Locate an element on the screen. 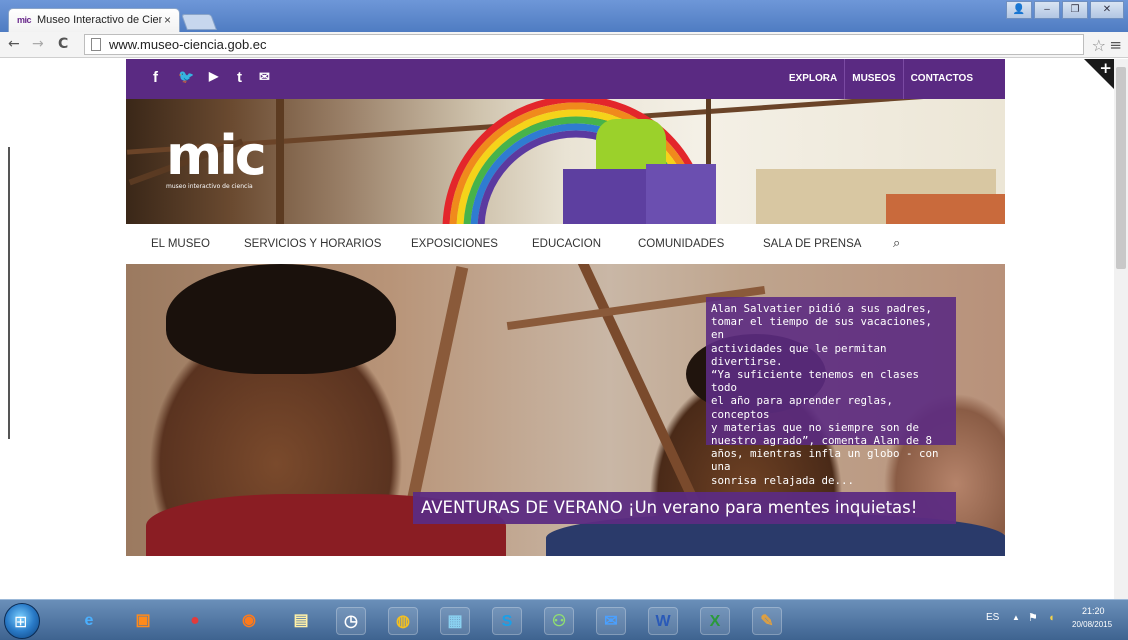 The width and height of the screenshot is (1128, 640). quote-line: años, mientras infla un globo - con una is located at coordinates (825, 460).